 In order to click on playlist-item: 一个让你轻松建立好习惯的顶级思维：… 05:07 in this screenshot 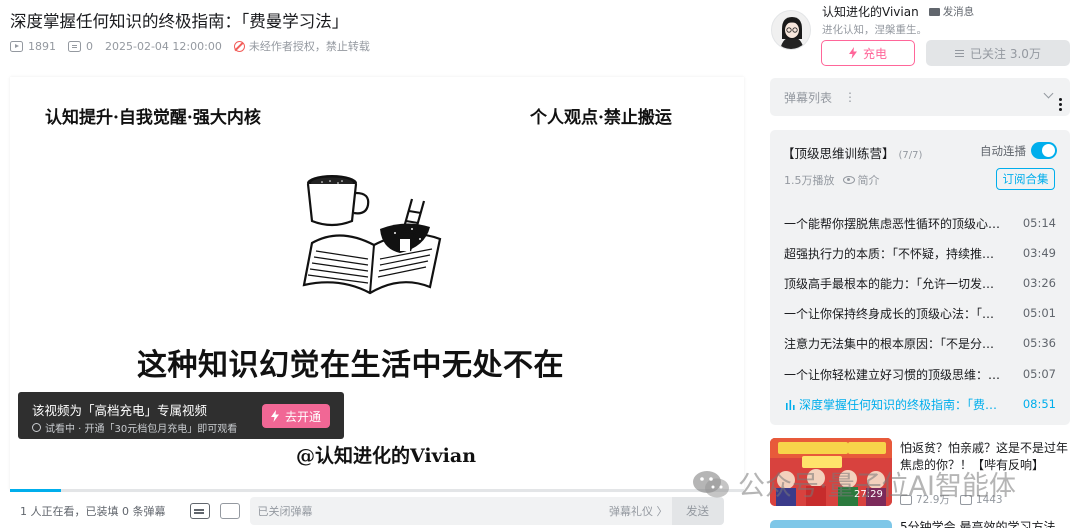, I will do `click(920, 374)`.